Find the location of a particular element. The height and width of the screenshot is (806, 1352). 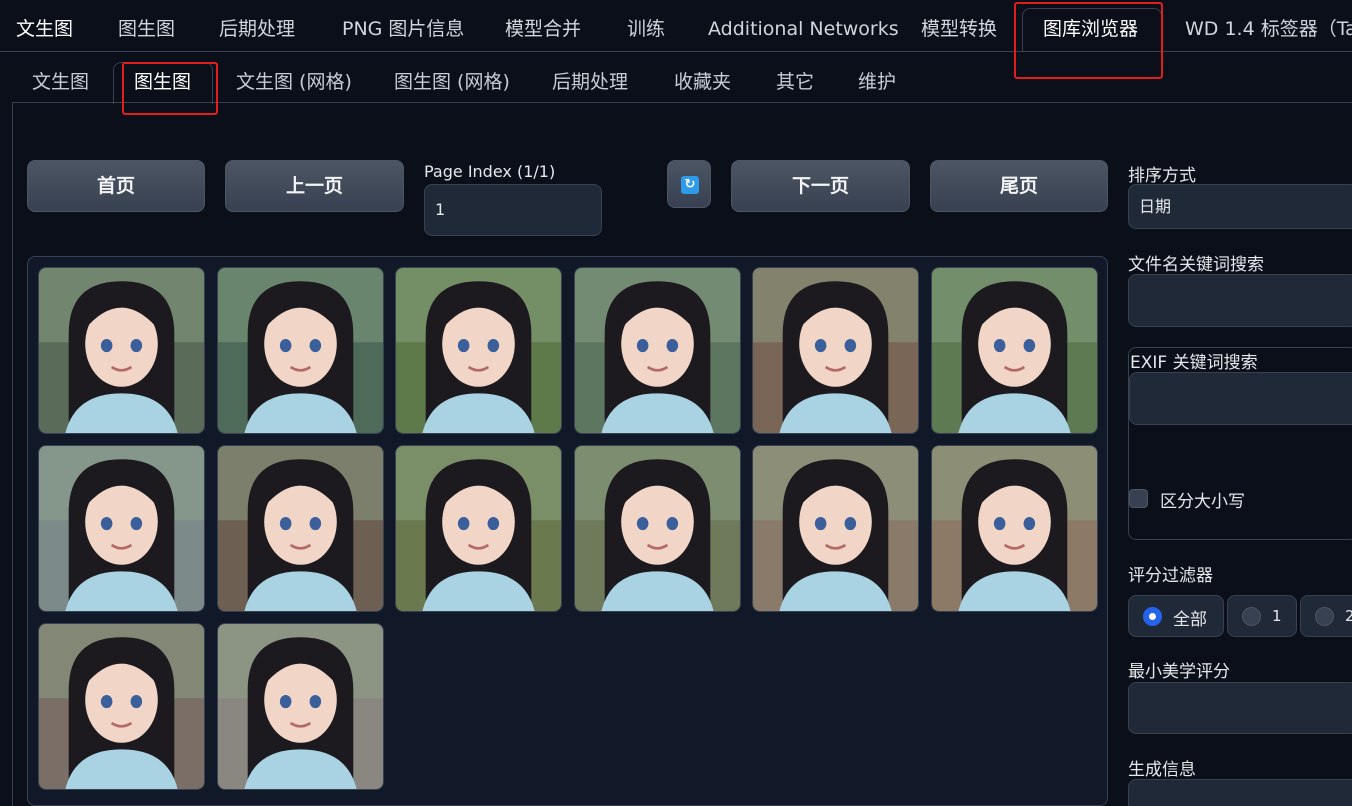

rating-option-all: 全部 is located at coordinates (1176, 616).